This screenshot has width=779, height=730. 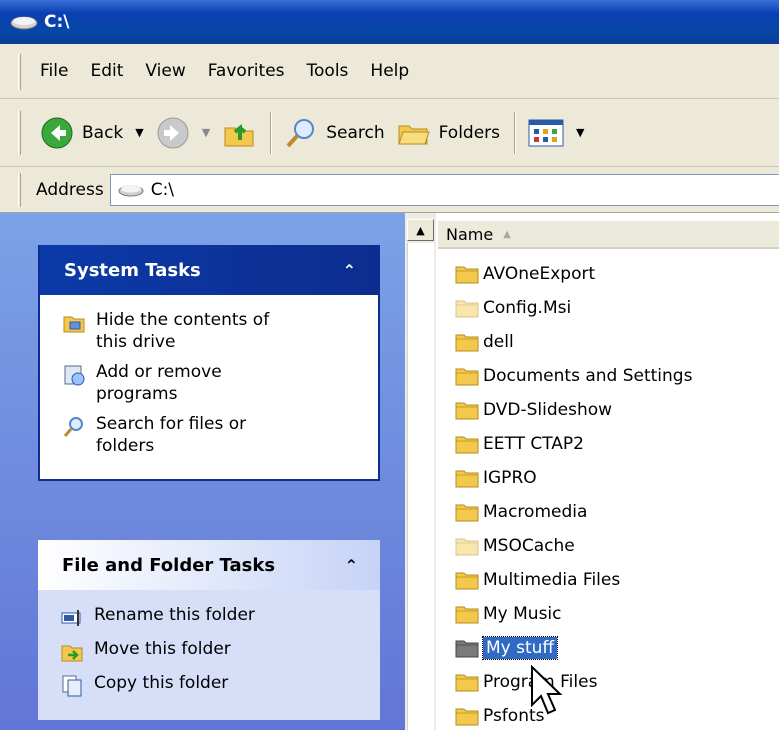 What do you see at coordinates (573, 682) in the screenshot?
I see `file-row: Program Files` at bounding box center [573, 682].